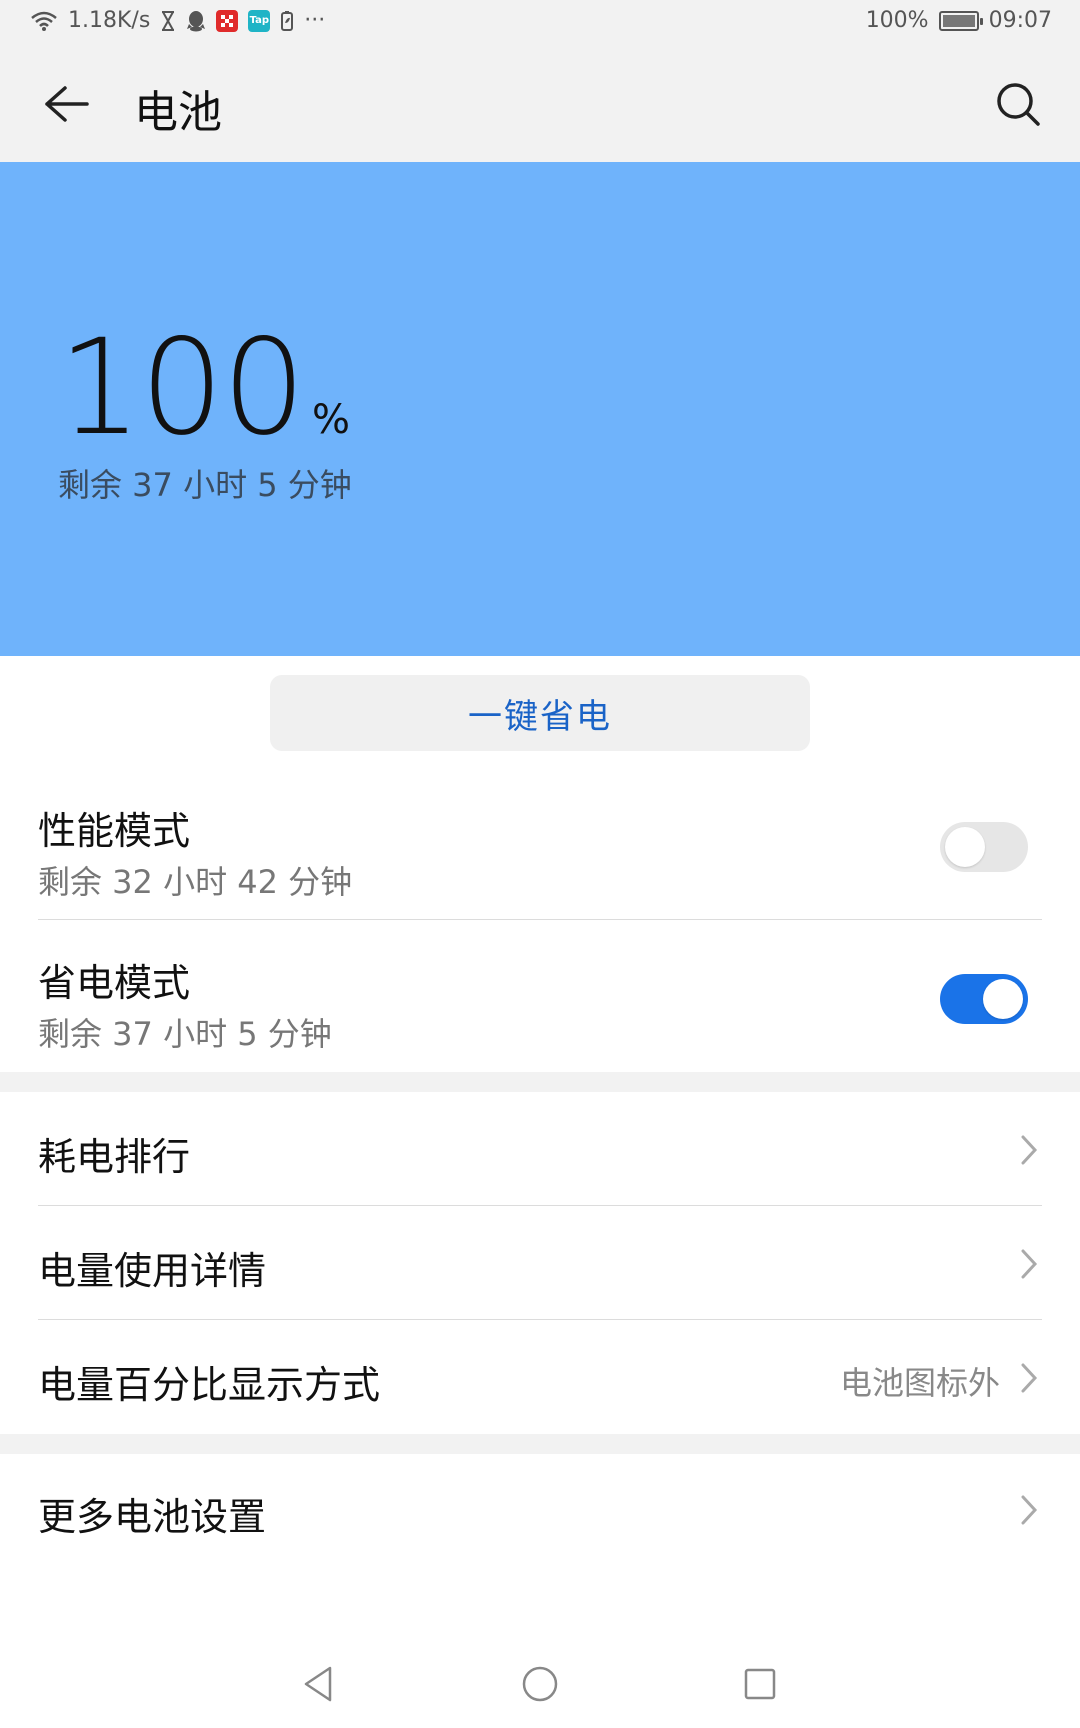 The height and width of the screenshot is (1728, 1080). Describe the element at coordinates (315, 20) in the screenshot. I see `more-status-icon: ···` at that location.